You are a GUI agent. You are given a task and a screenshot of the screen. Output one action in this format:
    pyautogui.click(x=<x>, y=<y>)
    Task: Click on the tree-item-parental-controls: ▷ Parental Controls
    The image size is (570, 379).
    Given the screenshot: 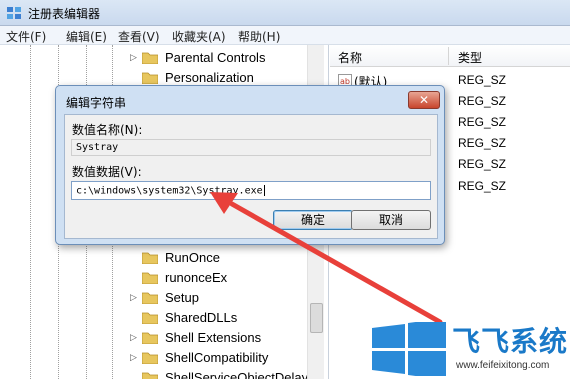 What is the action you would take?
    pyautogui.click(x=230, y=58)
    